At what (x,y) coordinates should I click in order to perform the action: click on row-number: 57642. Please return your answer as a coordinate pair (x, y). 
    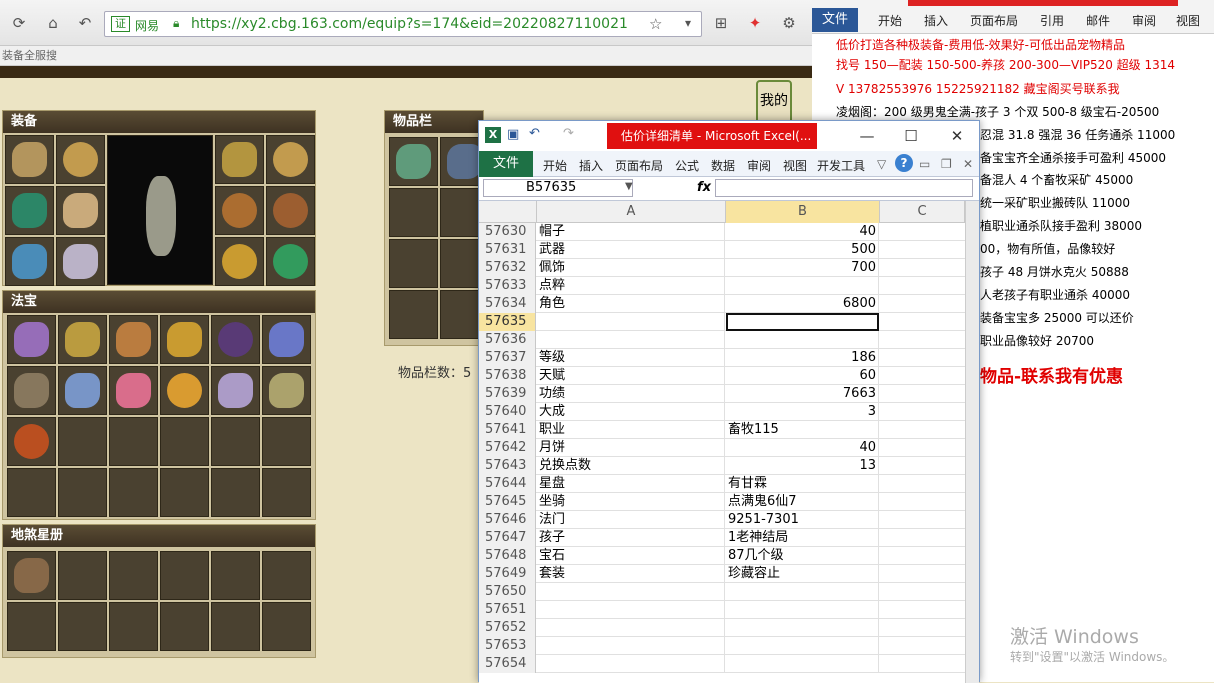
    Looking at the image, I should click on (507, 448).